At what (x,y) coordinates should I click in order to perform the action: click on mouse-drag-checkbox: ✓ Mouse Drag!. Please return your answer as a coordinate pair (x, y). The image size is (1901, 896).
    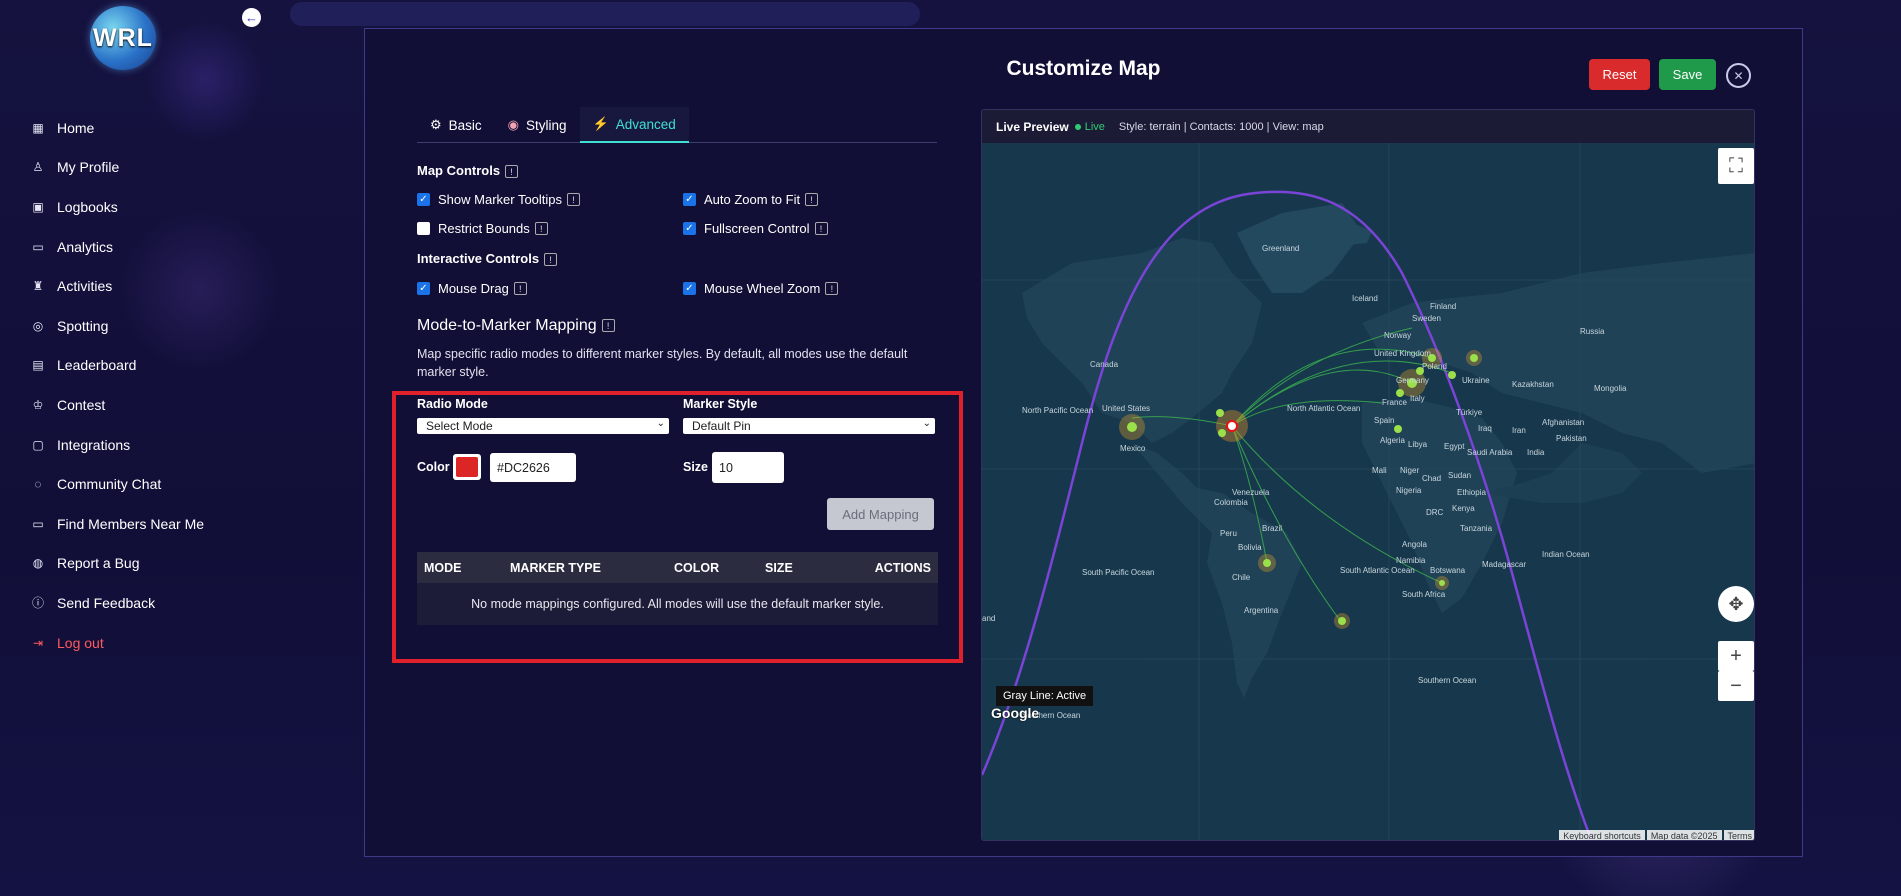
    Looking at the image, I should click on (472, 288).